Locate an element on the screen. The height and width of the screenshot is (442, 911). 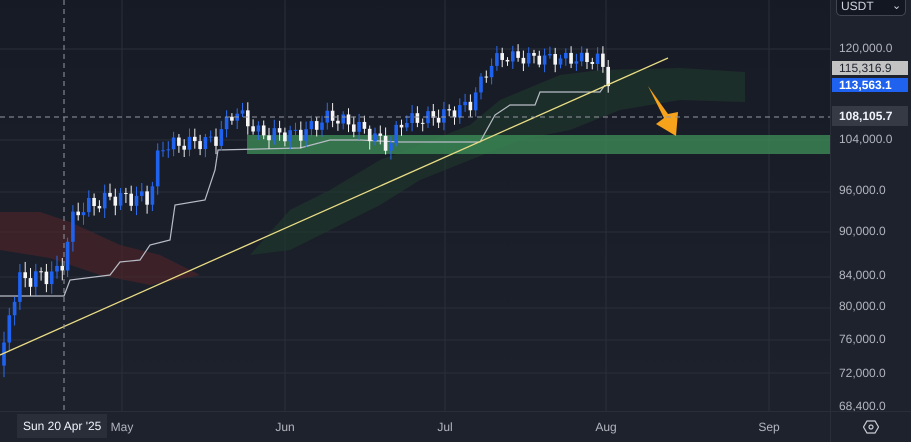
price-axis-label: 84,000.0 is located at coordinates (862, 275).